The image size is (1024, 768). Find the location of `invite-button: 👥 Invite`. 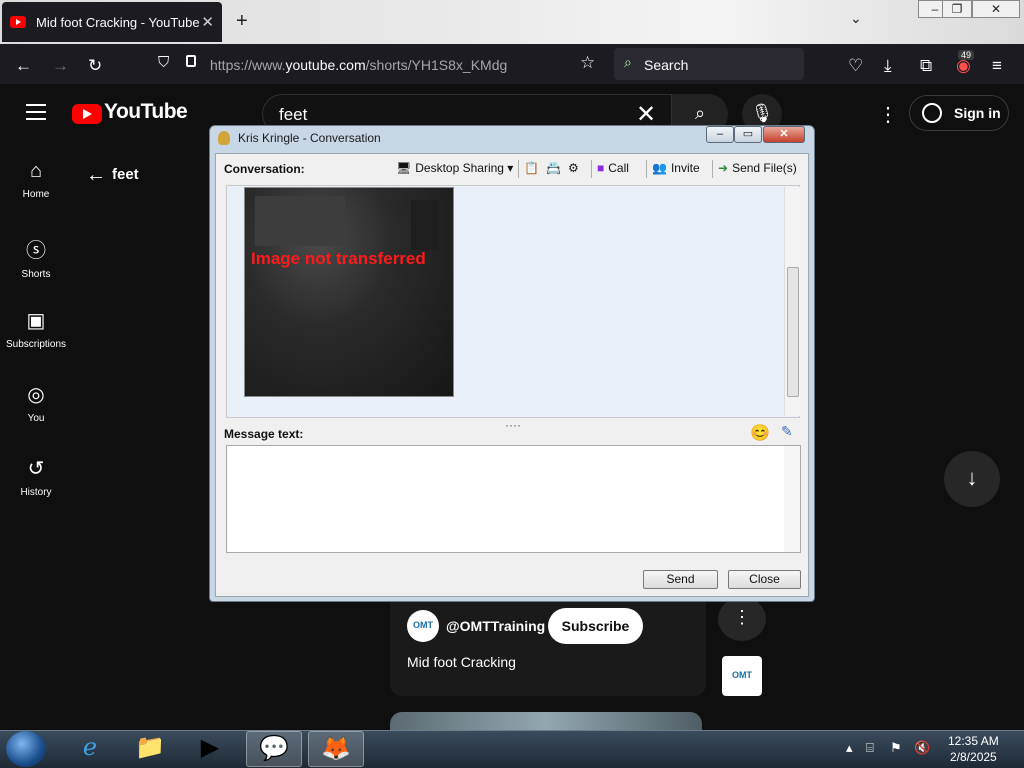

invite-button: 👥 Invite is located at coordinates (676, 168).